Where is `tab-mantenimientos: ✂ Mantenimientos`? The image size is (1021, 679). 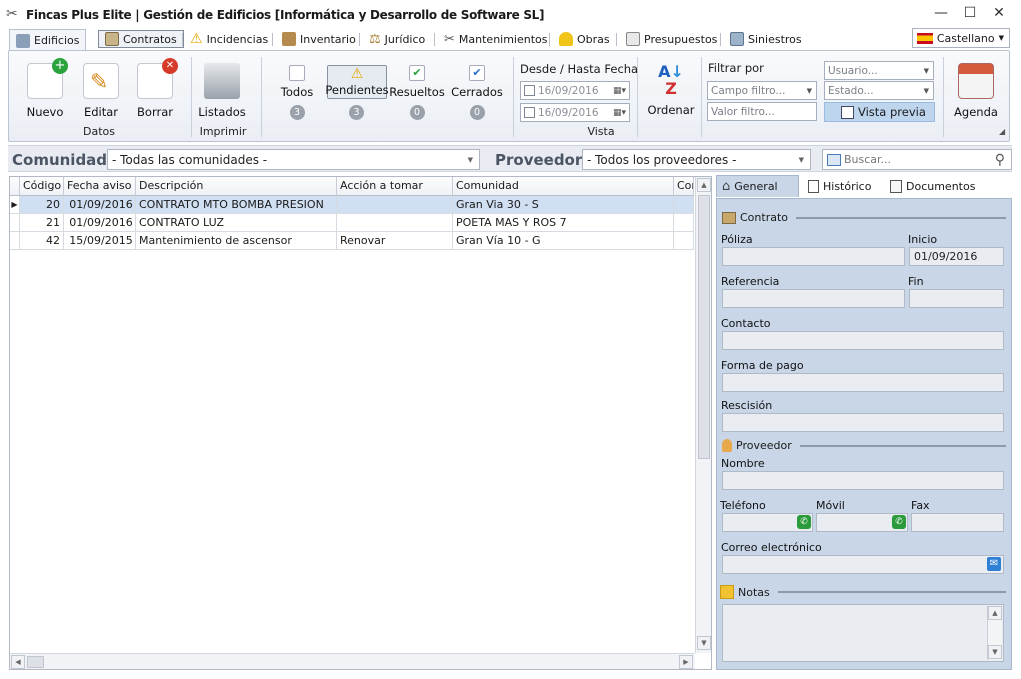 tab-mantenimientos: ✂ Mantenimientos is located at coordinates (496, 39).